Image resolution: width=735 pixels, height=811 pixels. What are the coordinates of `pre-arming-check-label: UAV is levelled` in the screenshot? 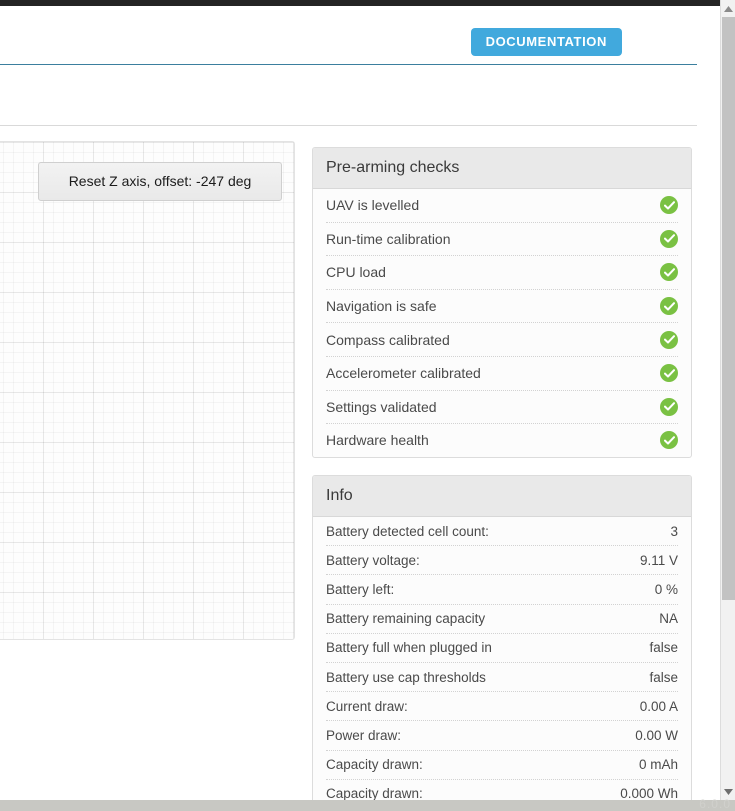 It's located at (373, 205).